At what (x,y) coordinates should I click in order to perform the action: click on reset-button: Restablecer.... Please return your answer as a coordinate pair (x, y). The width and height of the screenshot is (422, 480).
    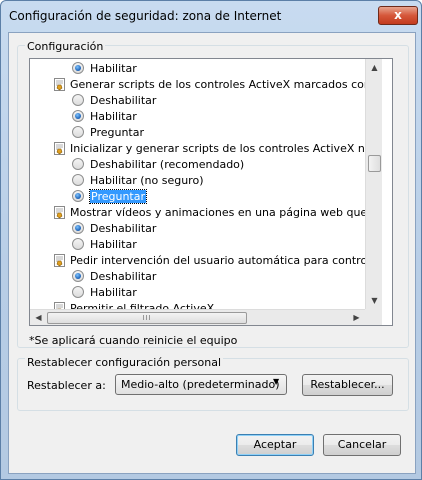
    Looking at the image, I should click on (347, 385).